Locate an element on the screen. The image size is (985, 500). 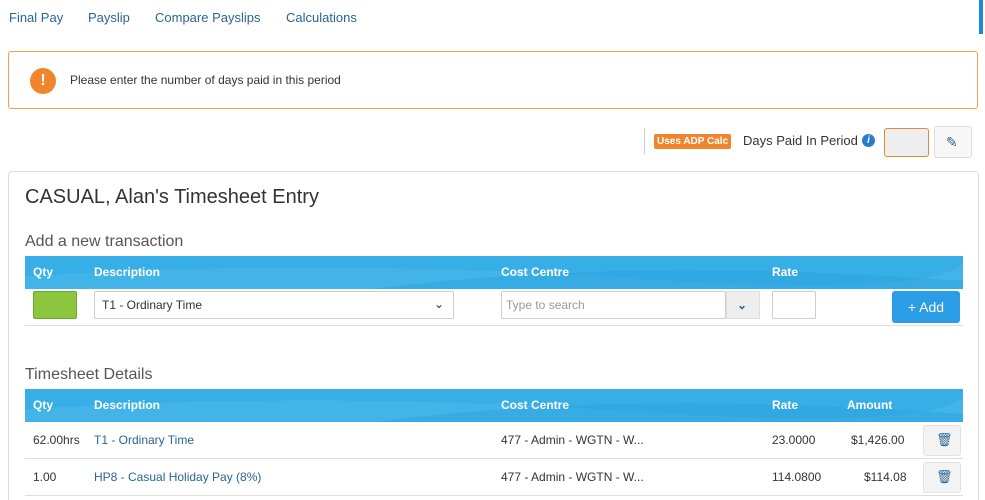
row-description-link: T1 - Ordinary Time is located at coordinates (144, 440).